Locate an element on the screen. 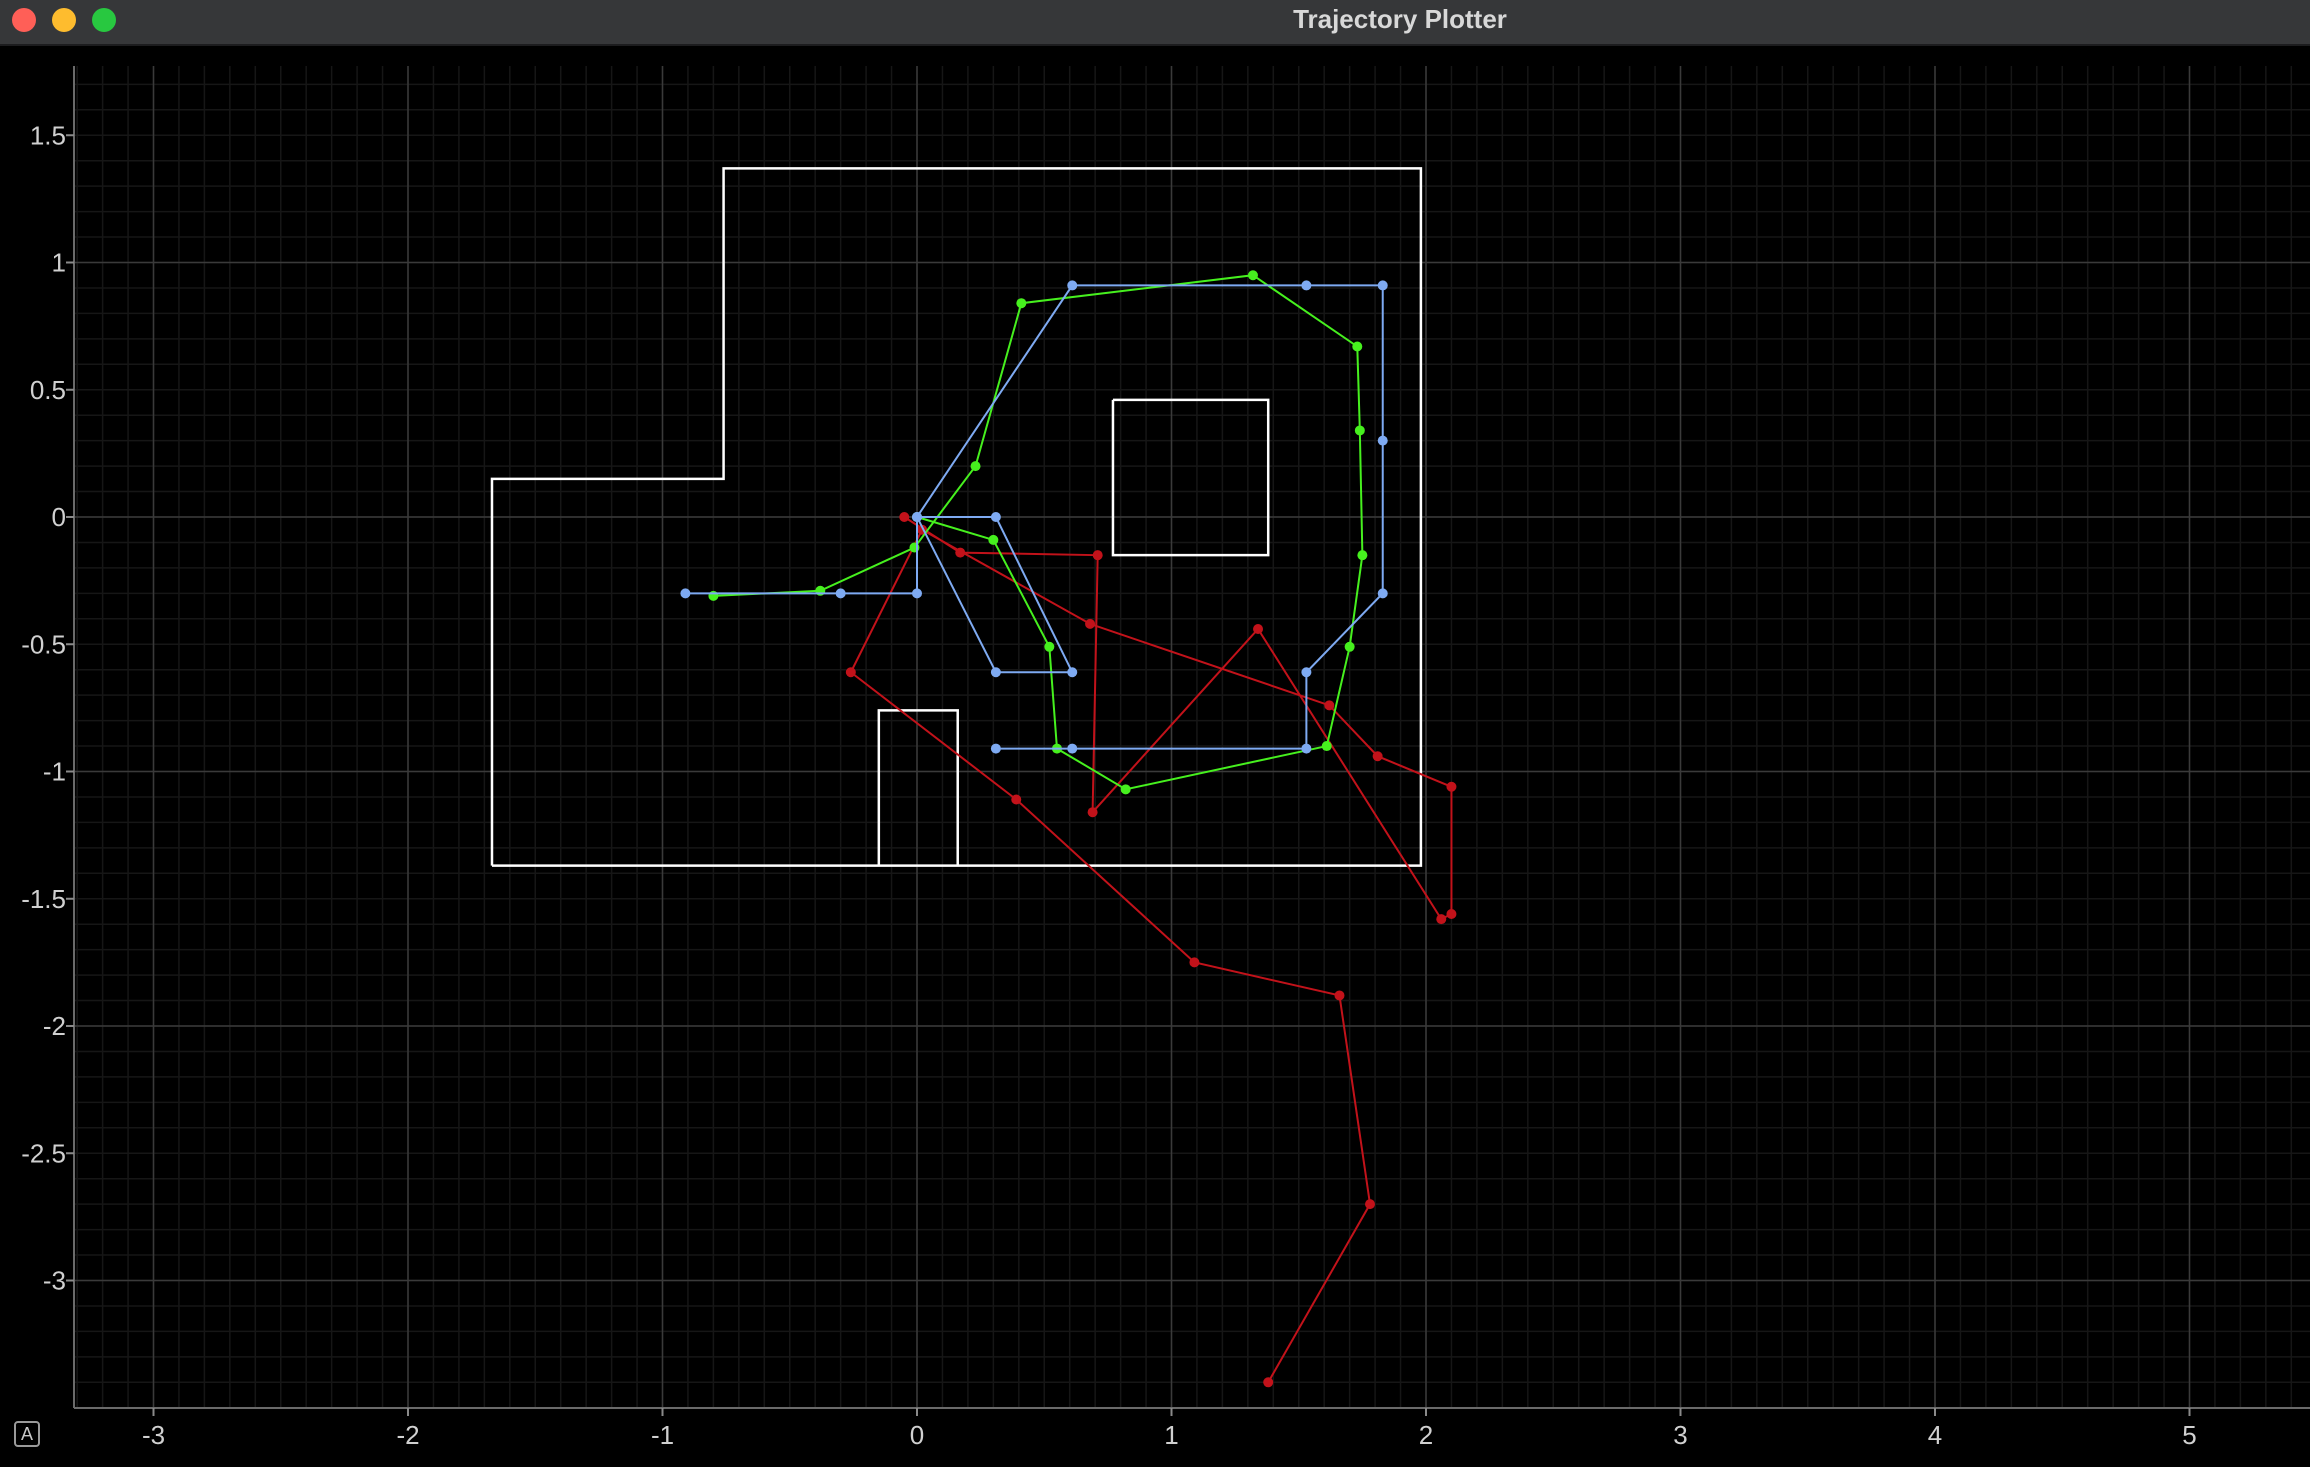  window-title: Trajectory Plotter is located at coordinates (1400, 19).